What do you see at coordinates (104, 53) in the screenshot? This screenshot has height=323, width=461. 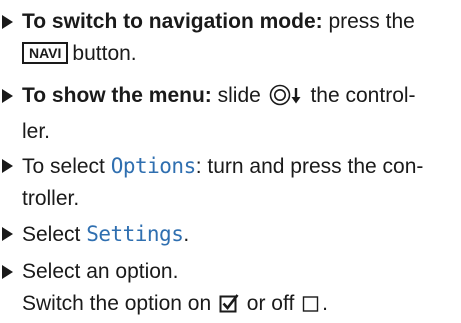 I see `step-1-text-b: button.` at bounding box center [104, 53].